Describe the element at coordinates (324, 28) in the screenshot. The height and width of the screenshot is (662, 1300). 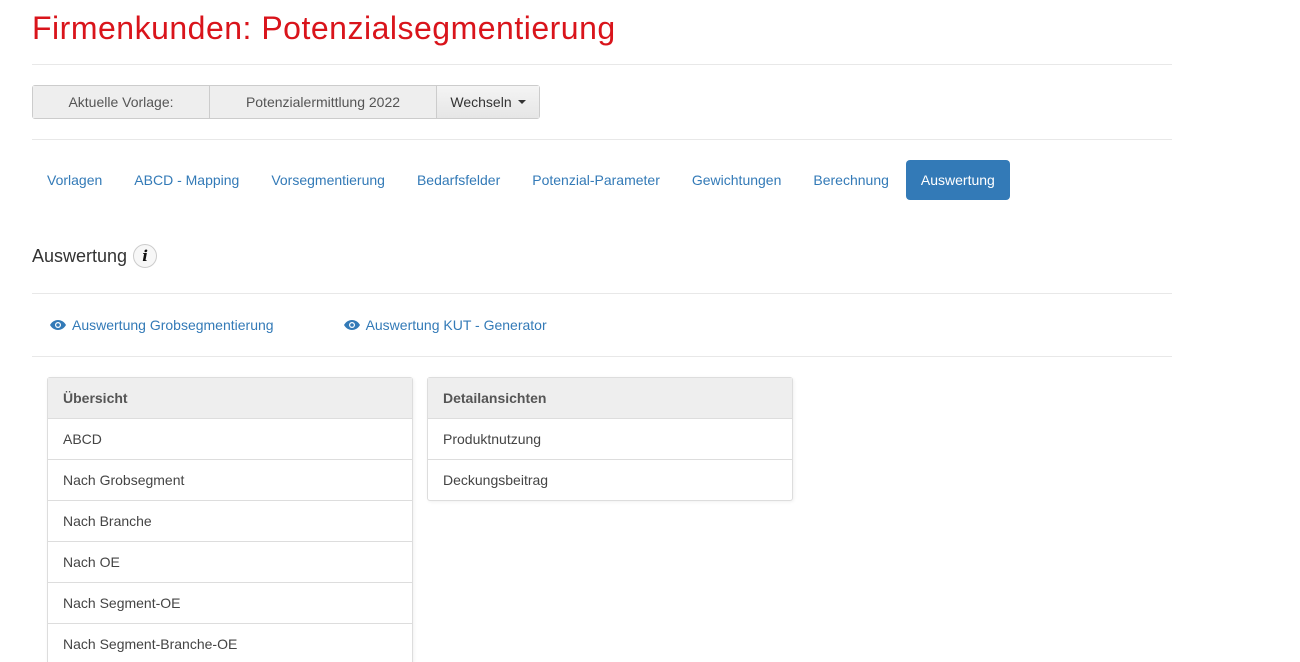
I see `page-title: Firmenkunden: Potenzialsegmentierung` at that location.